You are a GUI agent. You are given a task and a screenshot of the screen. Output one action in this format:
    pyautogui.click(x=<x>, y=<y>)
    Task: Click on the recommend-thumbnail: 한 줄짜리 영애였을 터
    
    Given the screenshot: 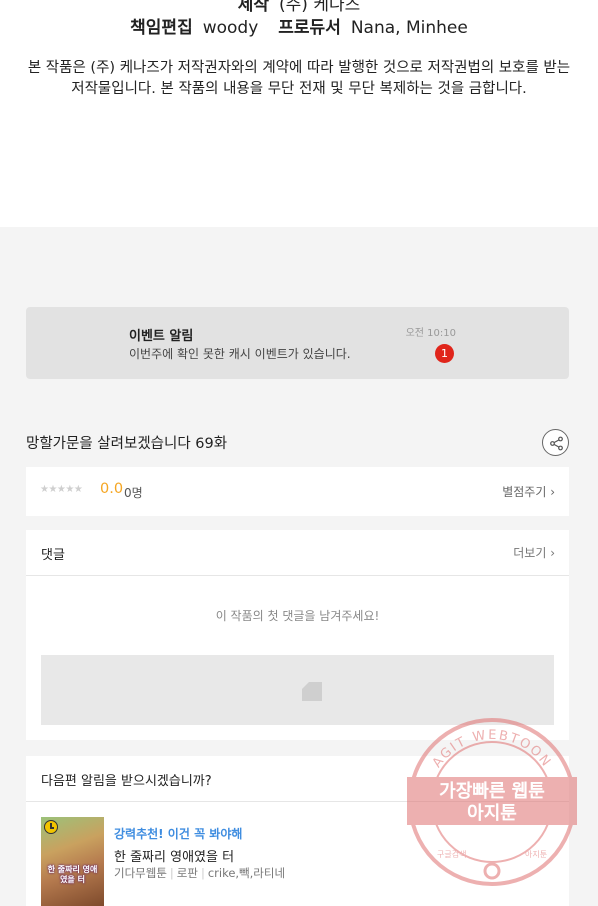 What is the action you would take?
    pyautogui.click(x=72, y=861)
    